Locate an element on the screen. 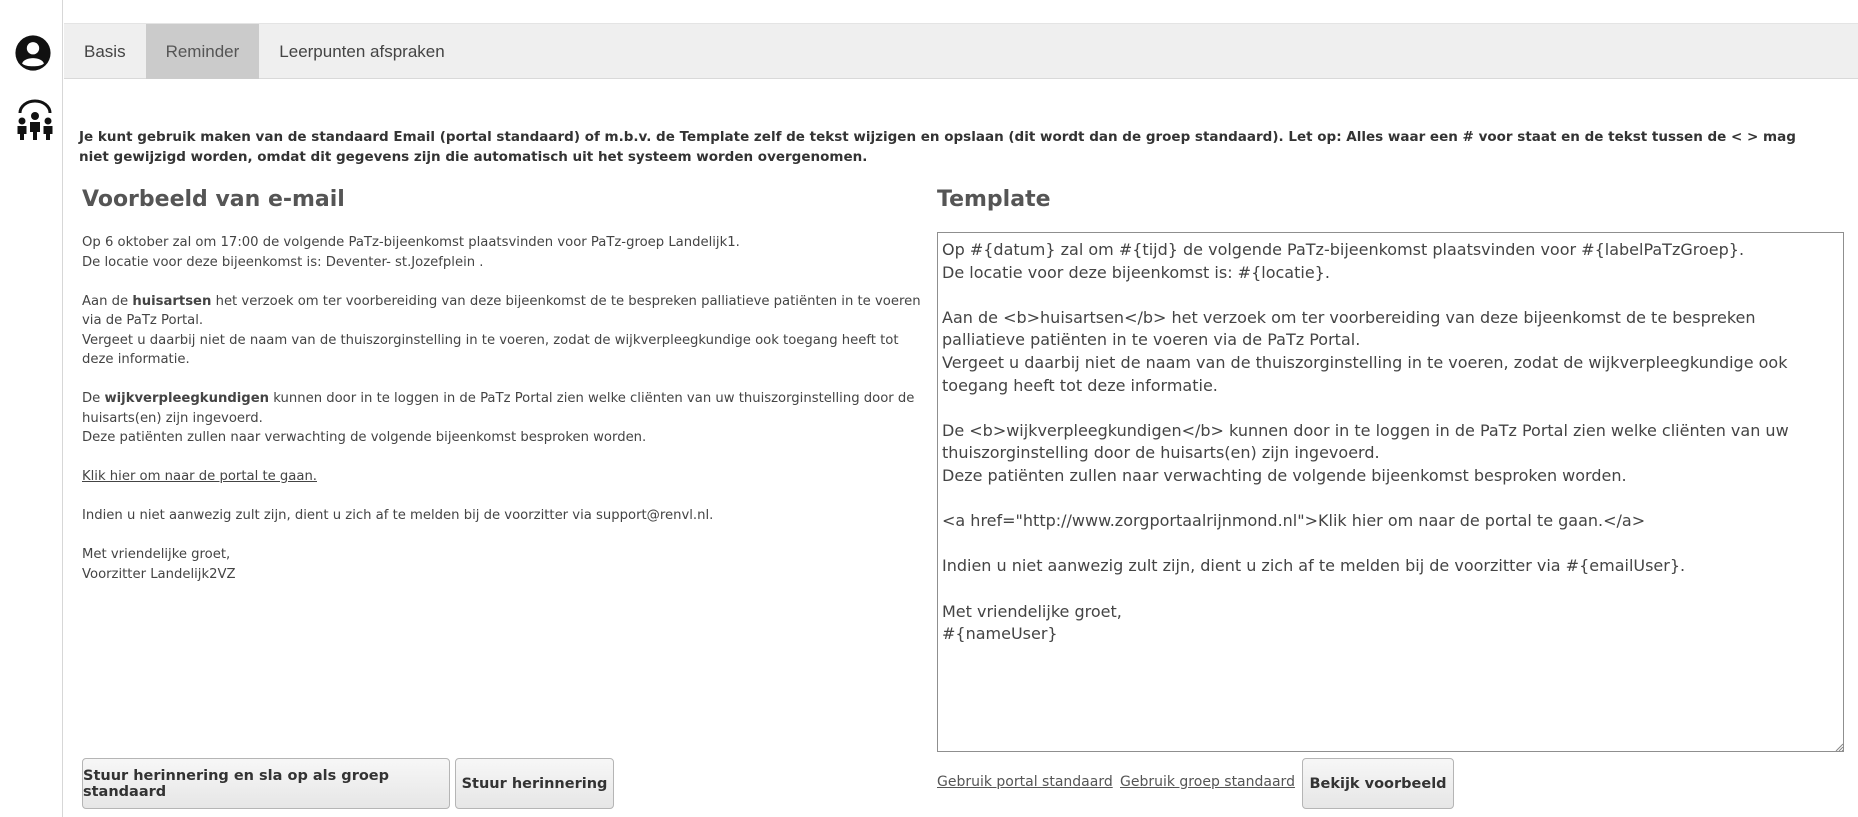 The width and height of the screenshot is (1858, 817). view-preview-button: Bekijk voorbeeld is located at coordinates (1378, 783).